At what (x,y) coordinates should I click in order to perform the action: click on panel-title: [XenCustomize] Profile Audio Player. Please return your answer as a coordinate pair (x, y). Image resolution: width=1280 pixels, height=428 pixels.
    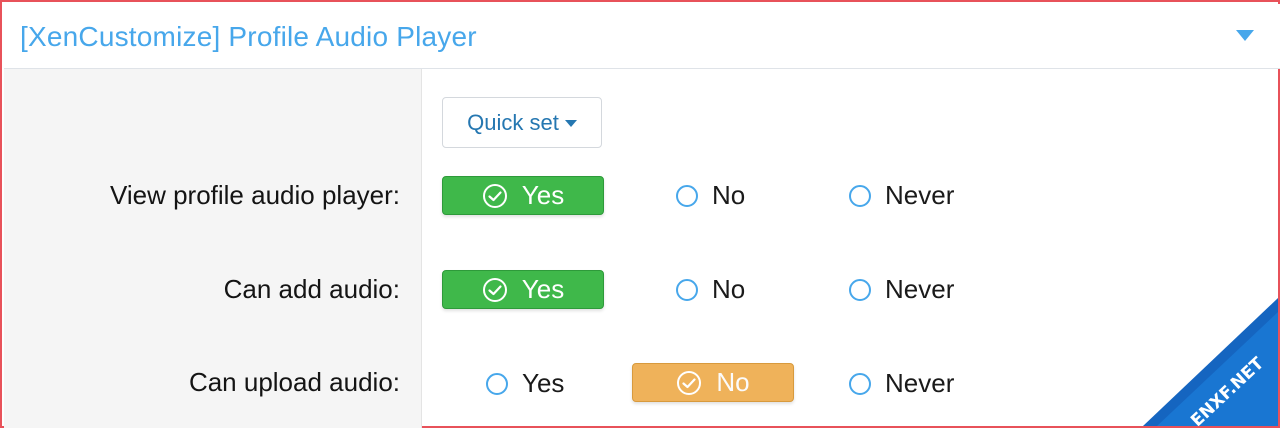
    Looking at the image, I should click on (248, 36).